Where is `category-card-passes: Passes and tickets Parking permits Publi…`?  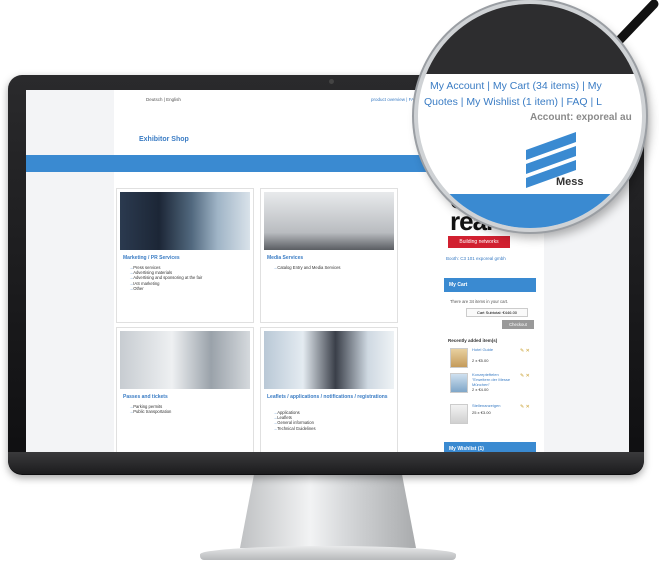
category-card-passes: Passes and tickets Parking permits Publi… is located at coordinates (185, 389).